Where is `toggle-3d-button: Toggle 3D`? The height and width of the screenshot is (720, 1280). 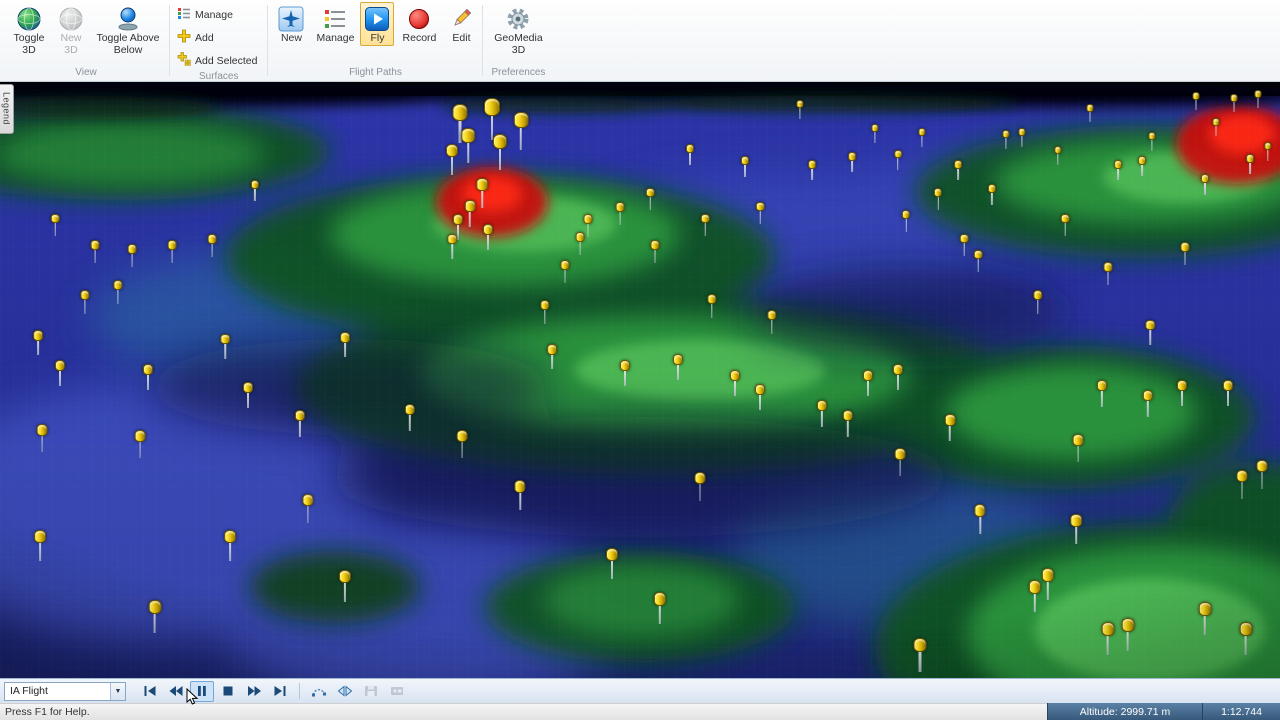
toggle-3d-button: Toggle 3D is located at coordinates (29, 29).